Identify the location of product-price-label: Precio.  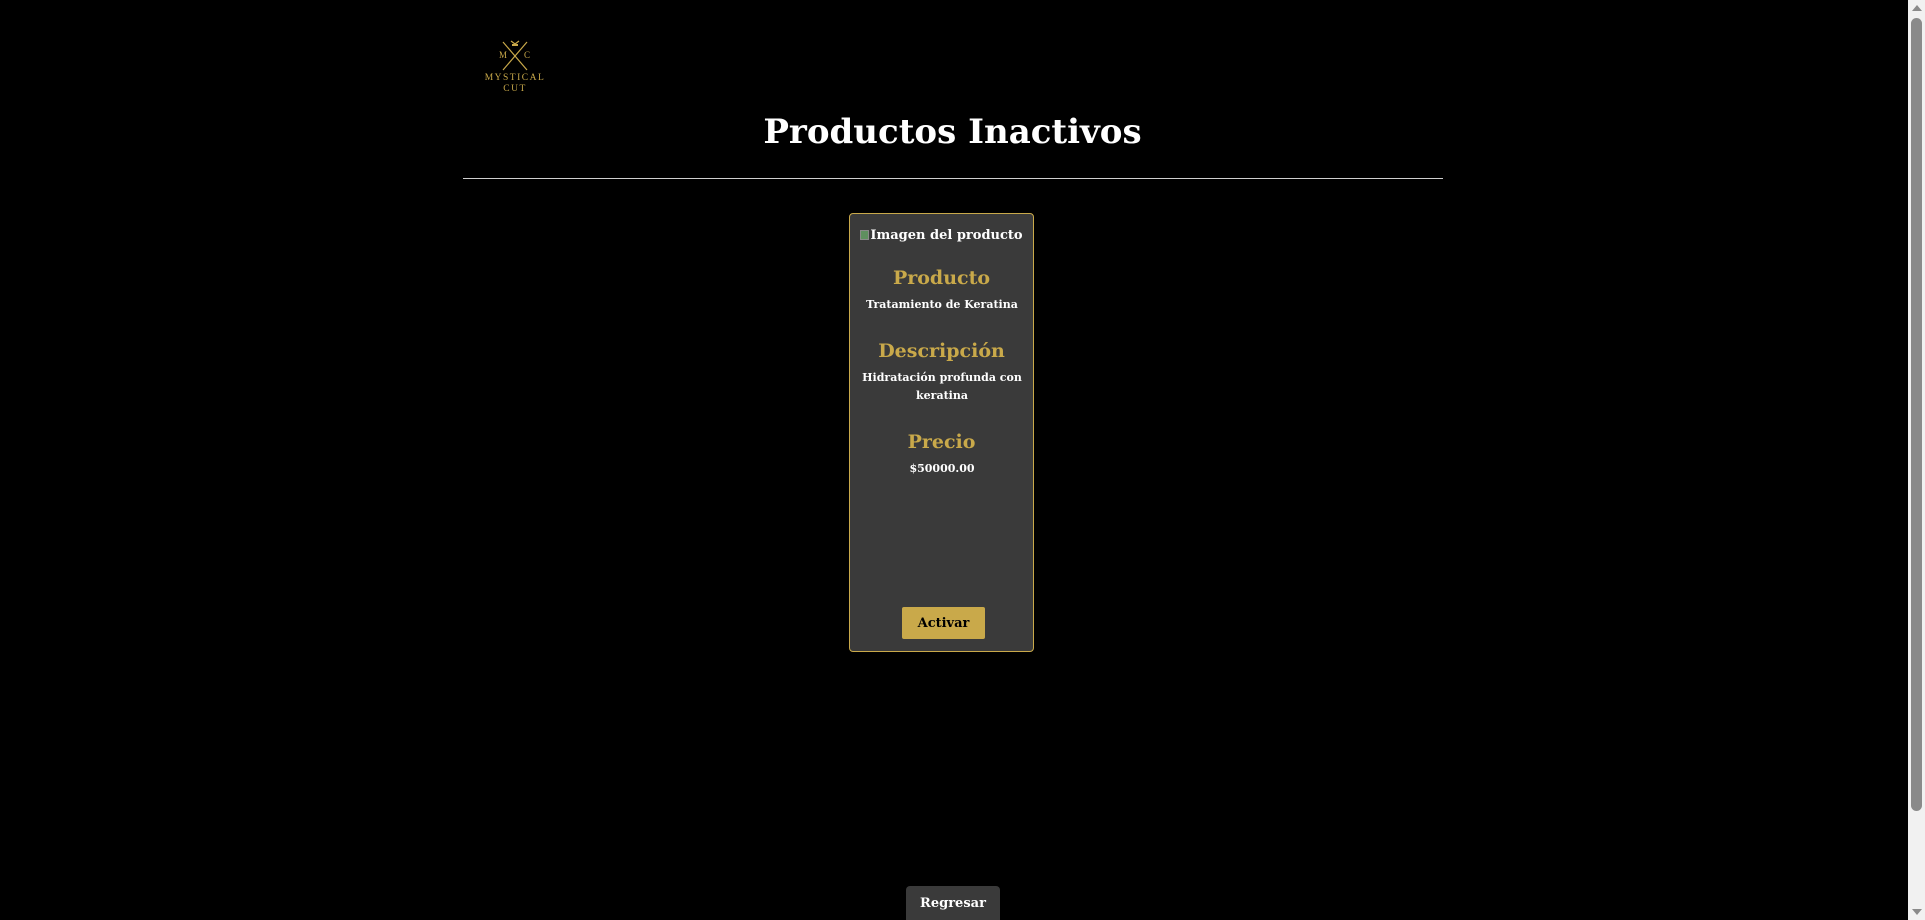
(941, 442).